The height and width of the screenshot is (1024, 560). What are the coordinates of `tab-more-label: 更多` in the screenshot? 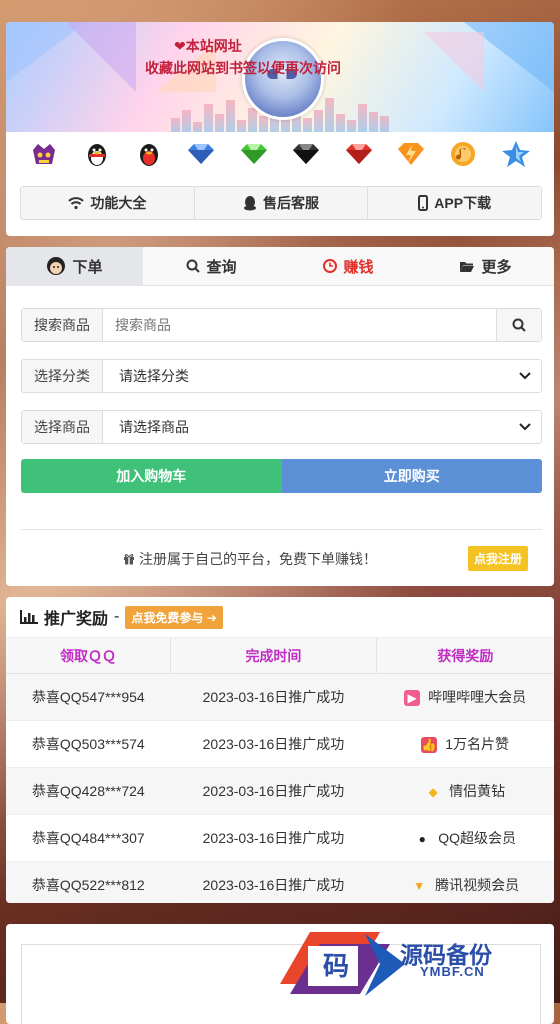 It's located at (496, 267).